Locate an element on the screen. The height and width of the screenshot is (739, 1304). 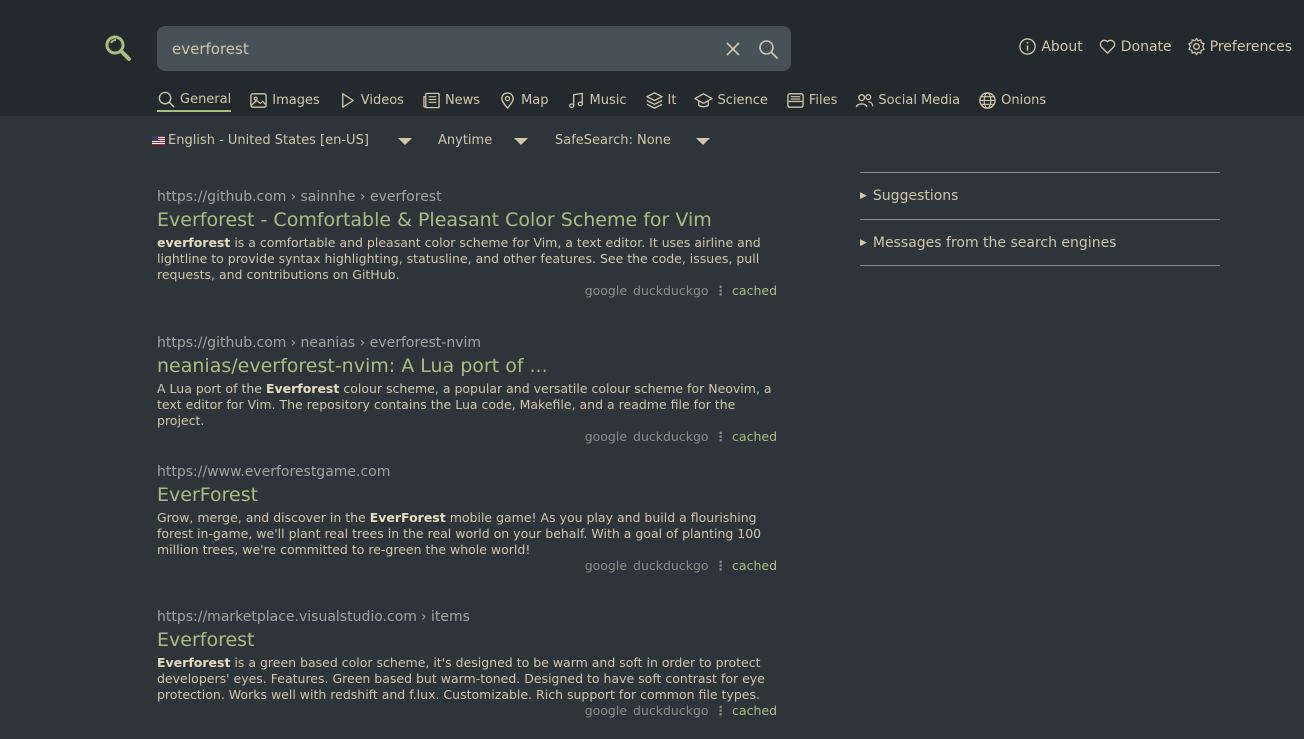
tab-label: Files is located at coordinates (823, 100).